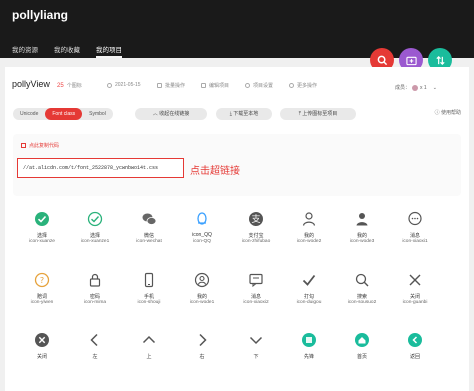 This screenshot has width=474, height=391. Describe the element at coordinates (309, 241) in the screenshot. I see `icon-card-class: icon-wode2` at that location.